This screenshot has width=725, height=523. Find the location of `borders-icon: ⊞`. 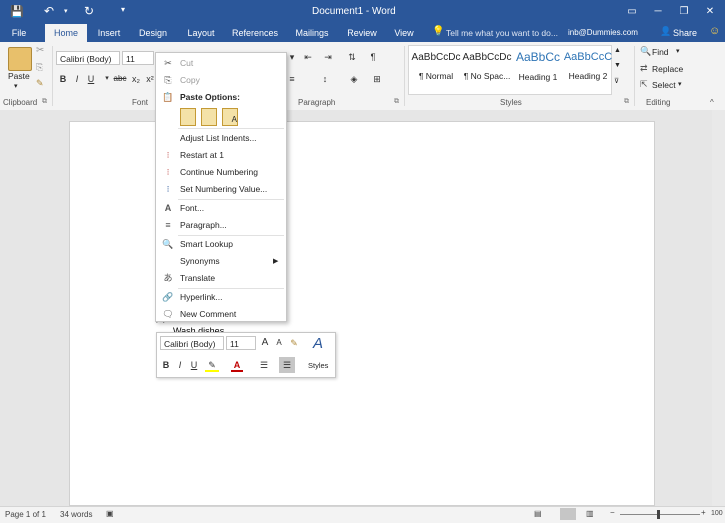

borders-icon: ⊞ is located at coordinates (377, 79).